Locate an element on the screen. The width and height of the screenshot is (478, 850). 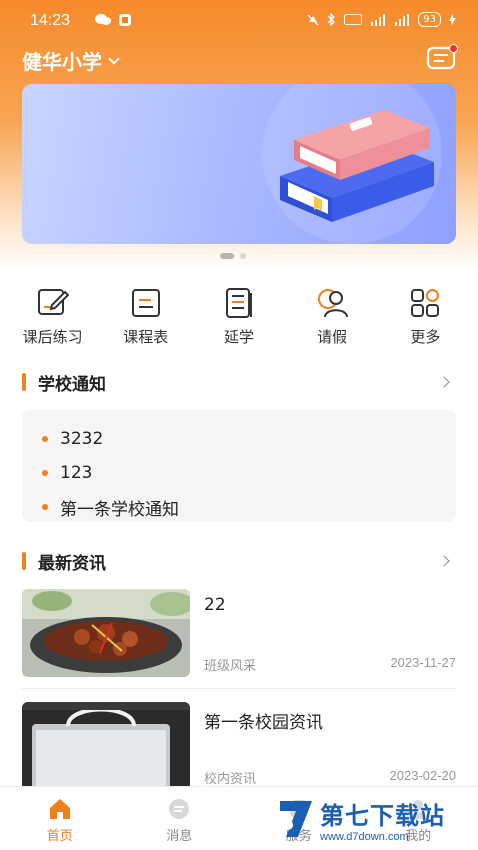
grid-more-icon is located at coordinates (425, 303).